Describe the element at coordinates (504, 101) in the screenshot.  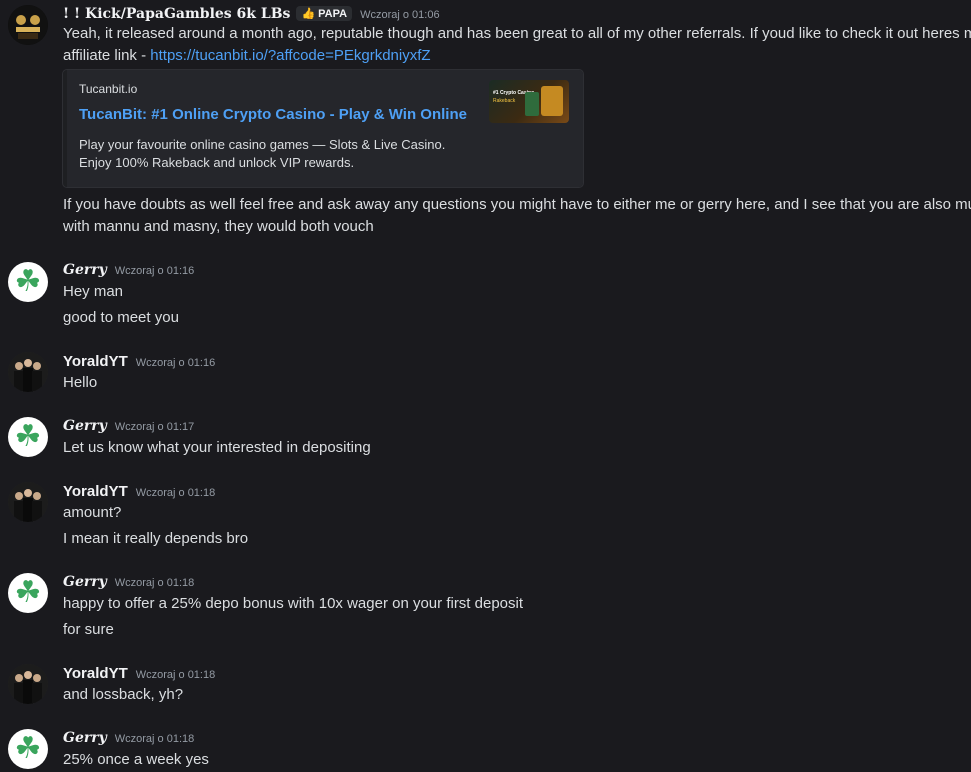
I see `thumbnail-text: Rakeback` at that location.